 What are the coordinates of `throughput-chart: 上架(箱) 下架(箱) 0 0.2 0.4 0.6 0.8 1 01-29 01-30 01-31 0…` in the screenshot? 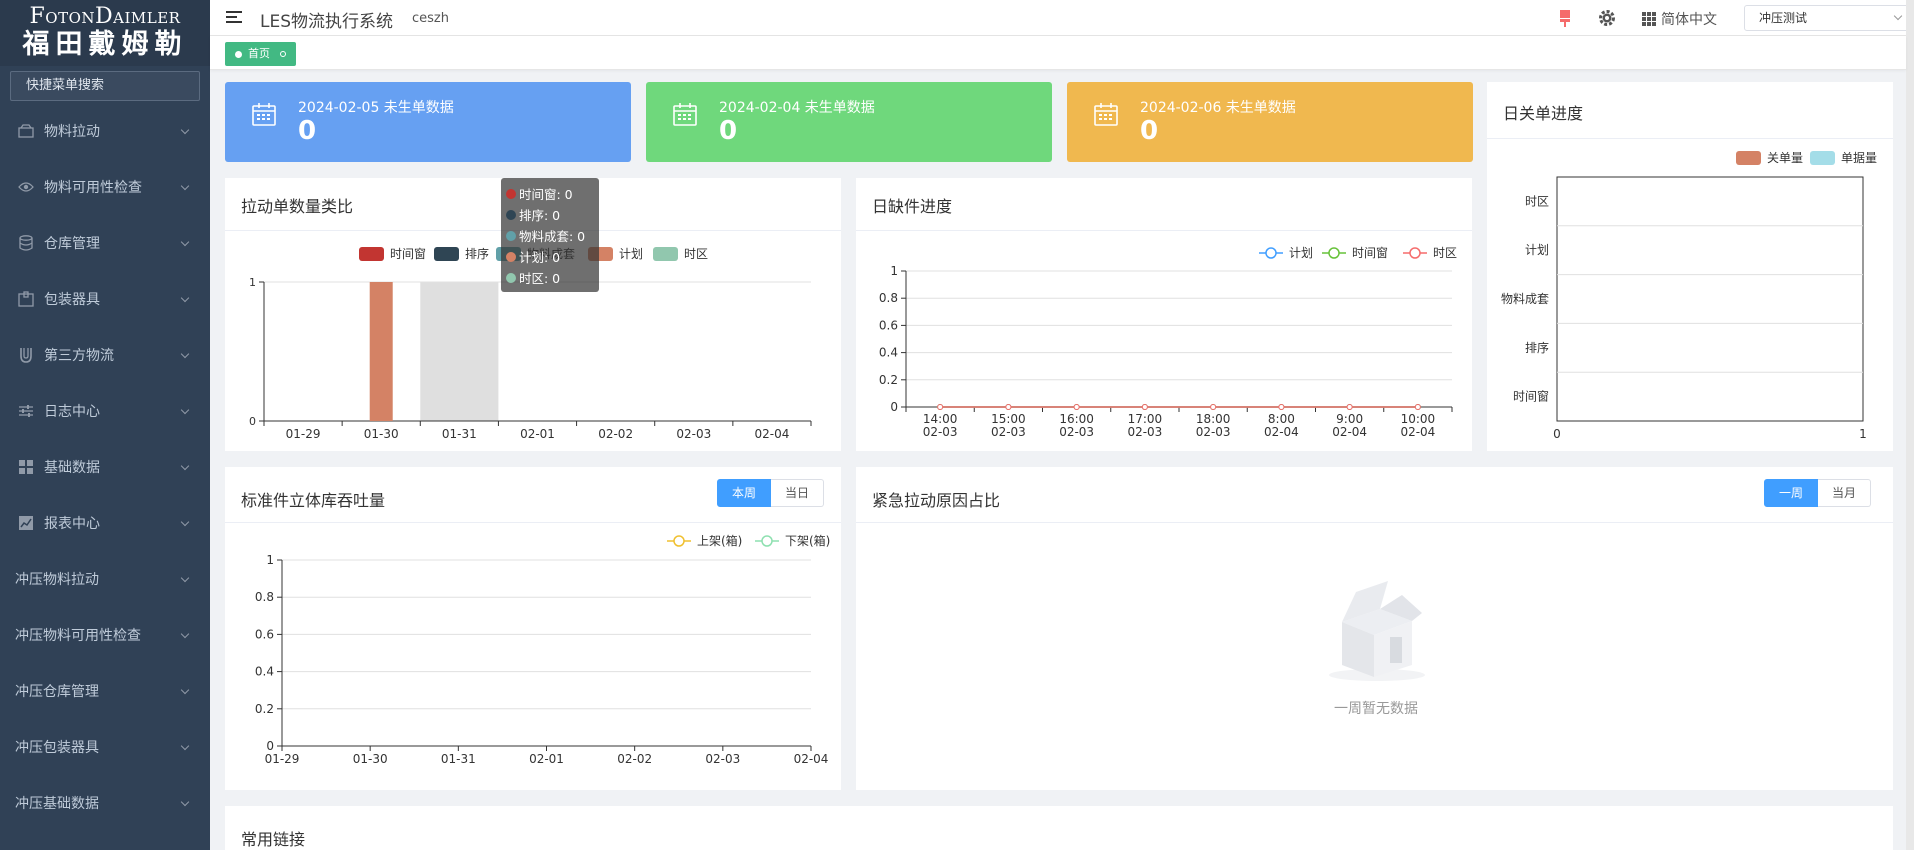 It's located at (542, 649).